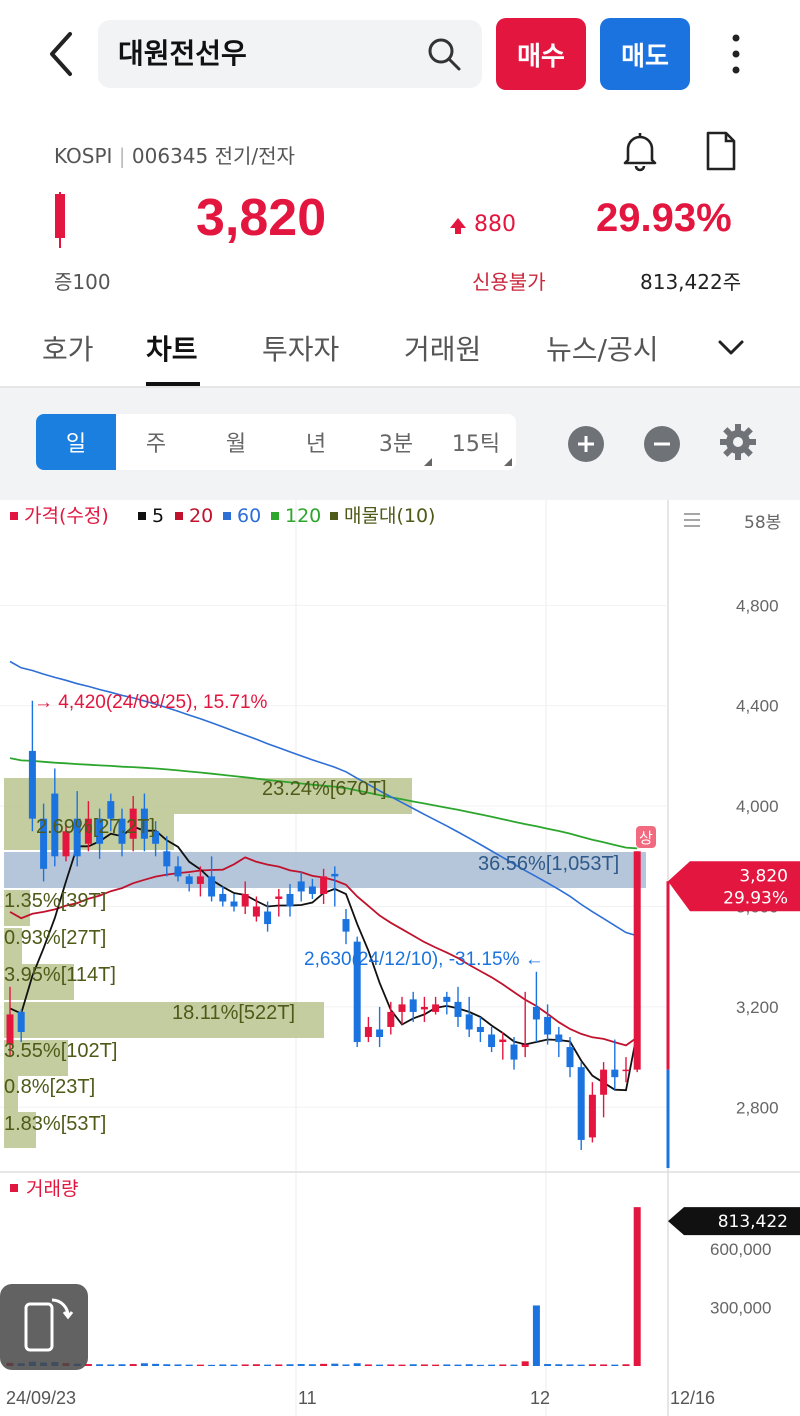  Describe the element at coordinates (740, 1307) in the screenshot. I see `volume-tick-label: 300,000` at that location.